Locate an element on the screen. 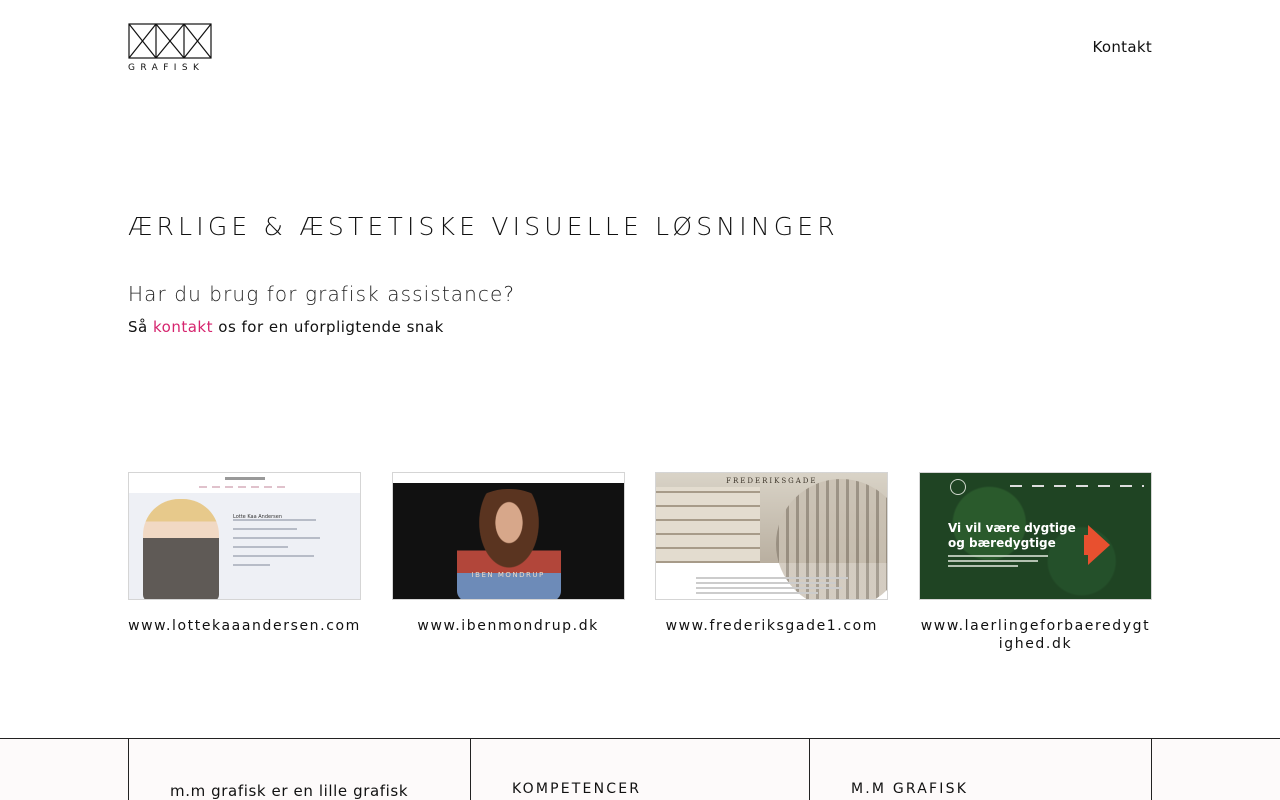 This screenshot has width=1280, height=800. arrow-right-icon is located at coordinates (1098, 545).